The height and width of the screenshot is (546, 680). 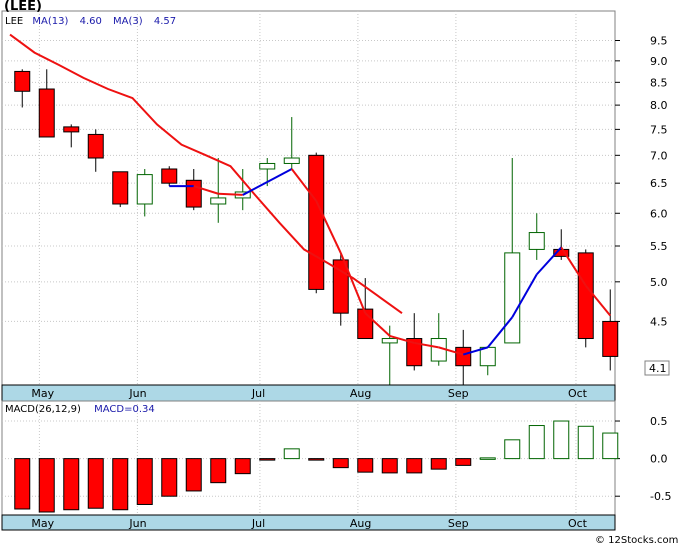 What do you see at coordinates (659, 61) in the screenshot?
I see `price-y-tick-label: 9.0` at bounding box center [659, 61].